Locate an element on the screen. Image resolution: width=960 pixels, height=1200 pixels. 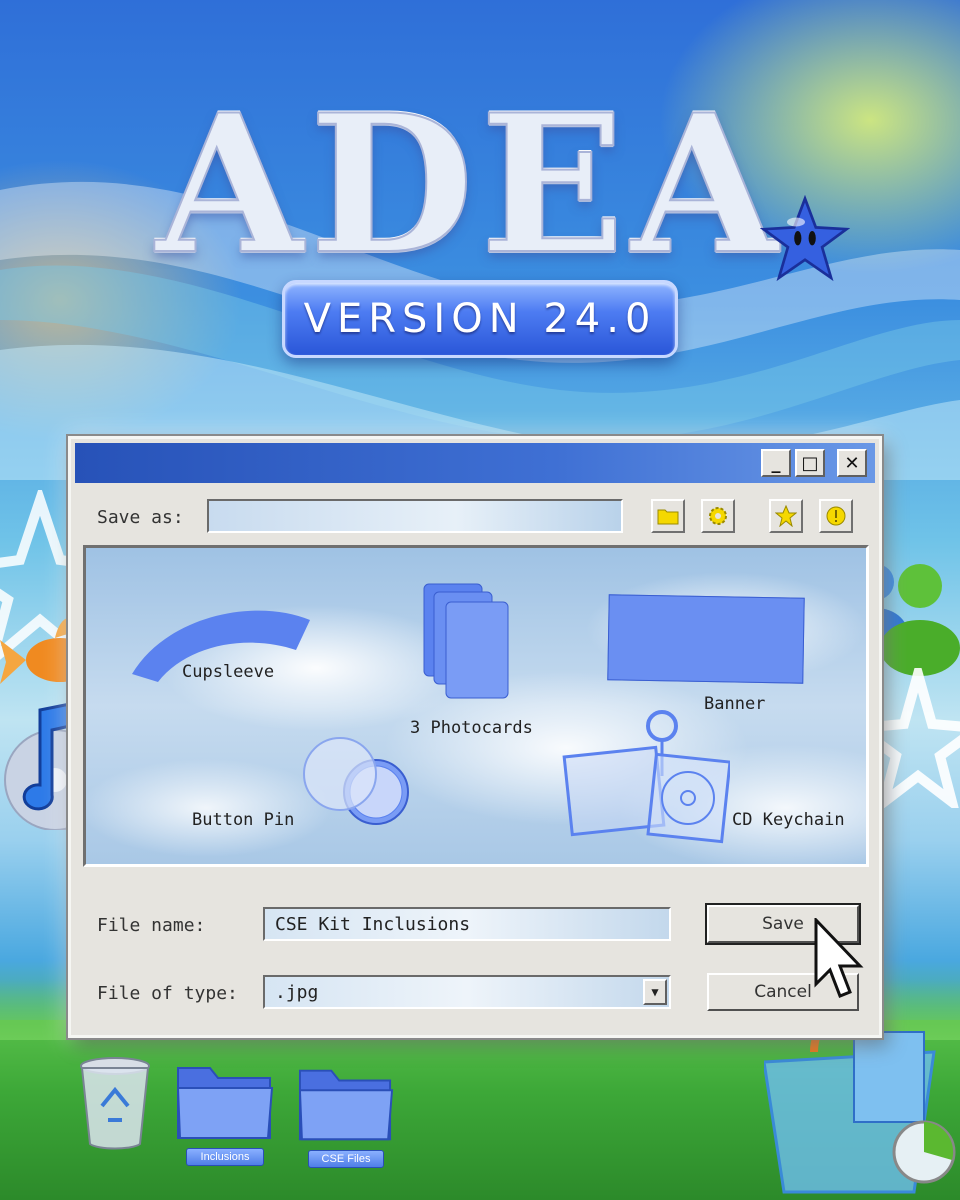
favorite-button is located at coordinates (786, 516).